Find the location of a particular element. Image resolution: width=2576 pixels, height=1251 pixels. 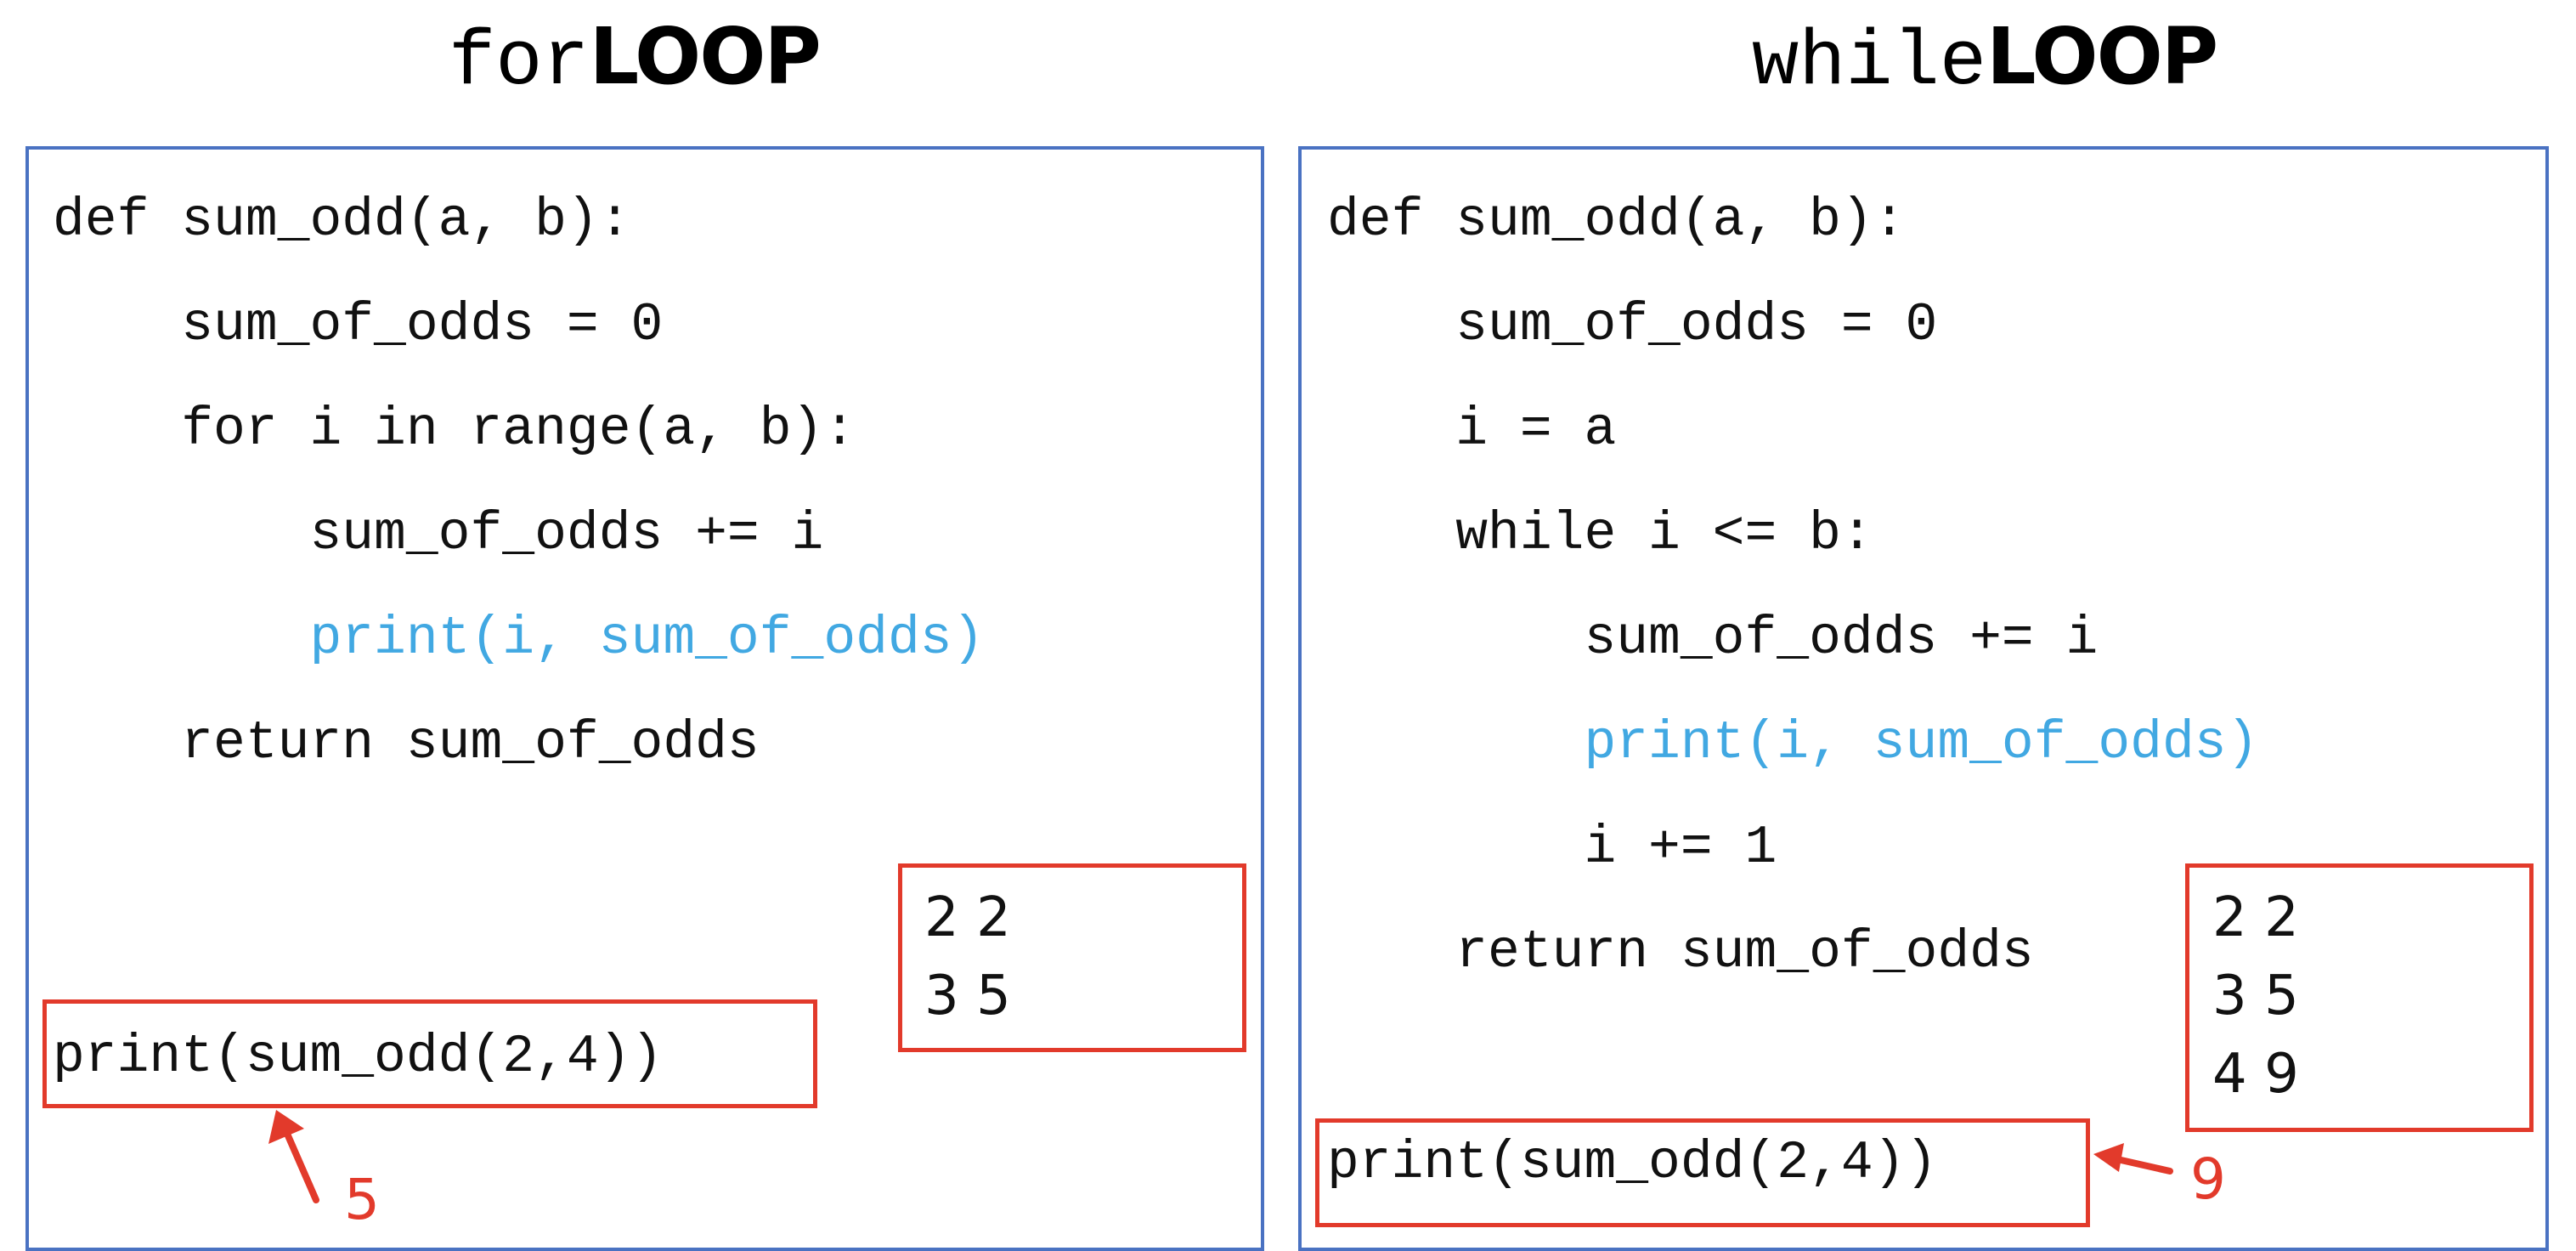

while-result-arrow is located at coordinates (2133, 1159).